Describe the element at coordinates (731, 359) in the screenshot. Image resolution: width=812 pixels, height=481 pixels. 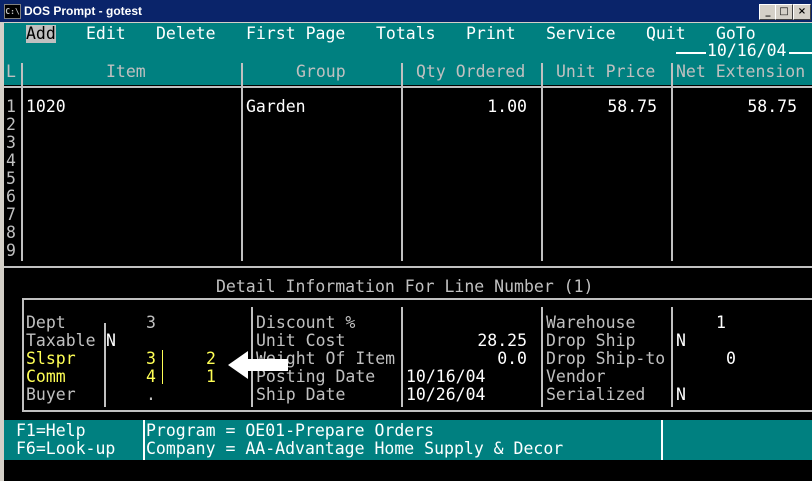
I see `drop-ship-to-value: 0` at that location.